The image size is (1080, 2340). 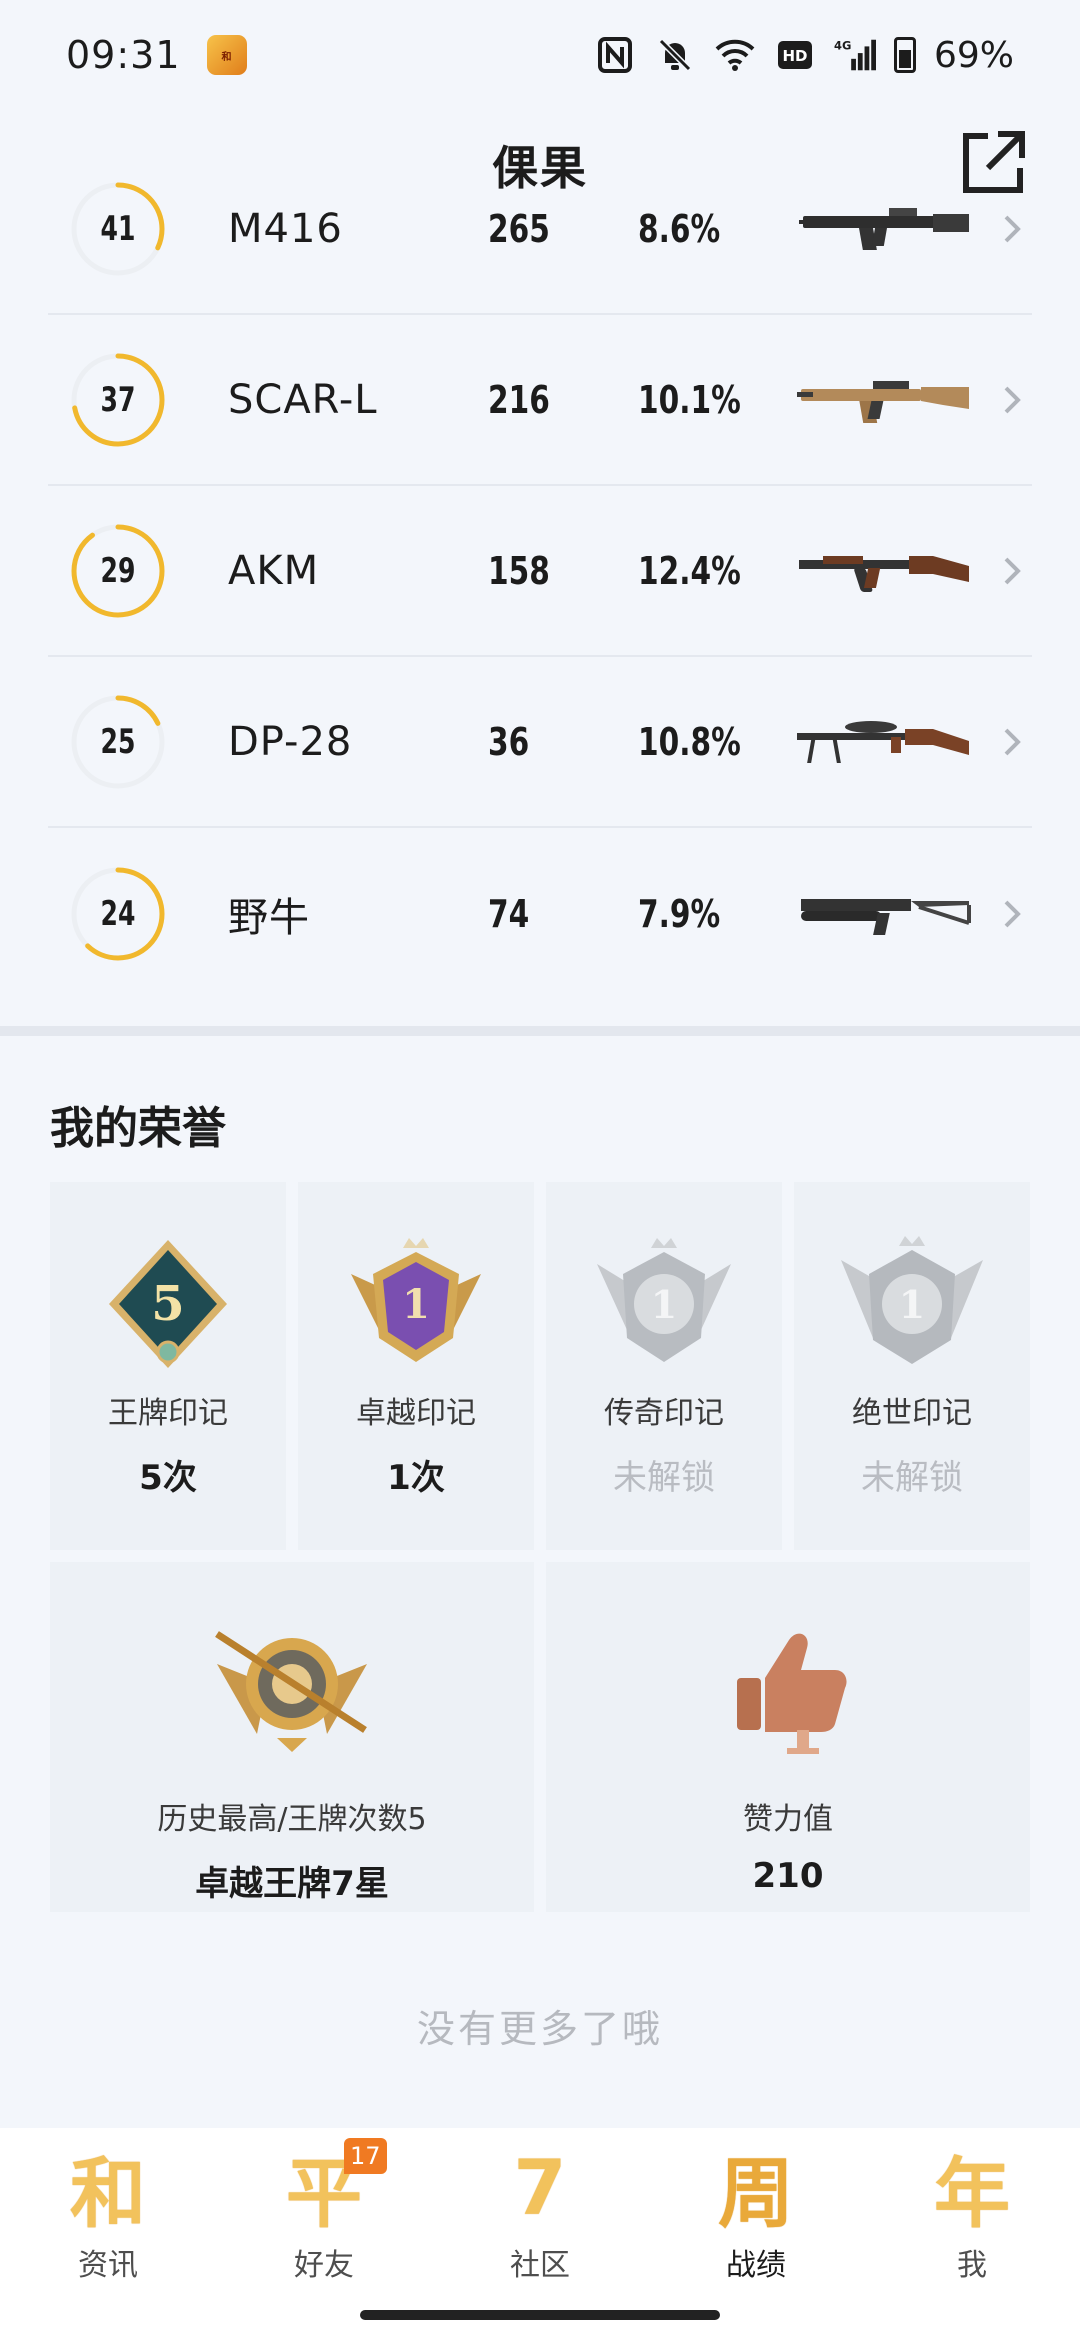 What do you see at coordinates (292, 1819) in the screenshot?
I see `honor-label: 历史最高/王牌次数5` at bounding box center [292, 1819].